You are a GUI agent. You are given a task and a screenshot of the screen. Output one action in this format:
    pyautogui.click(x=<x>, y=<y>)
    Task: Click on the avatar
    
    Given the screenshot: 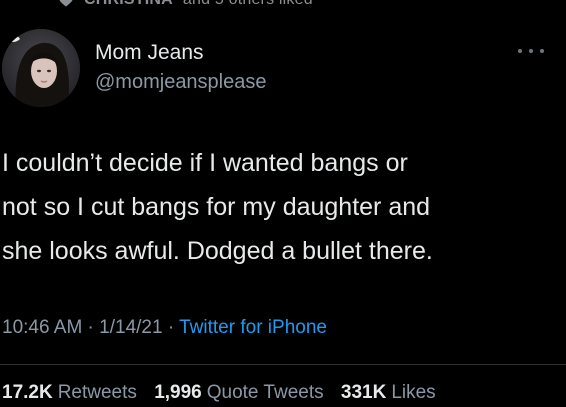 What is the action you would take?
    pyautogui.click(x=41, y=68)
    